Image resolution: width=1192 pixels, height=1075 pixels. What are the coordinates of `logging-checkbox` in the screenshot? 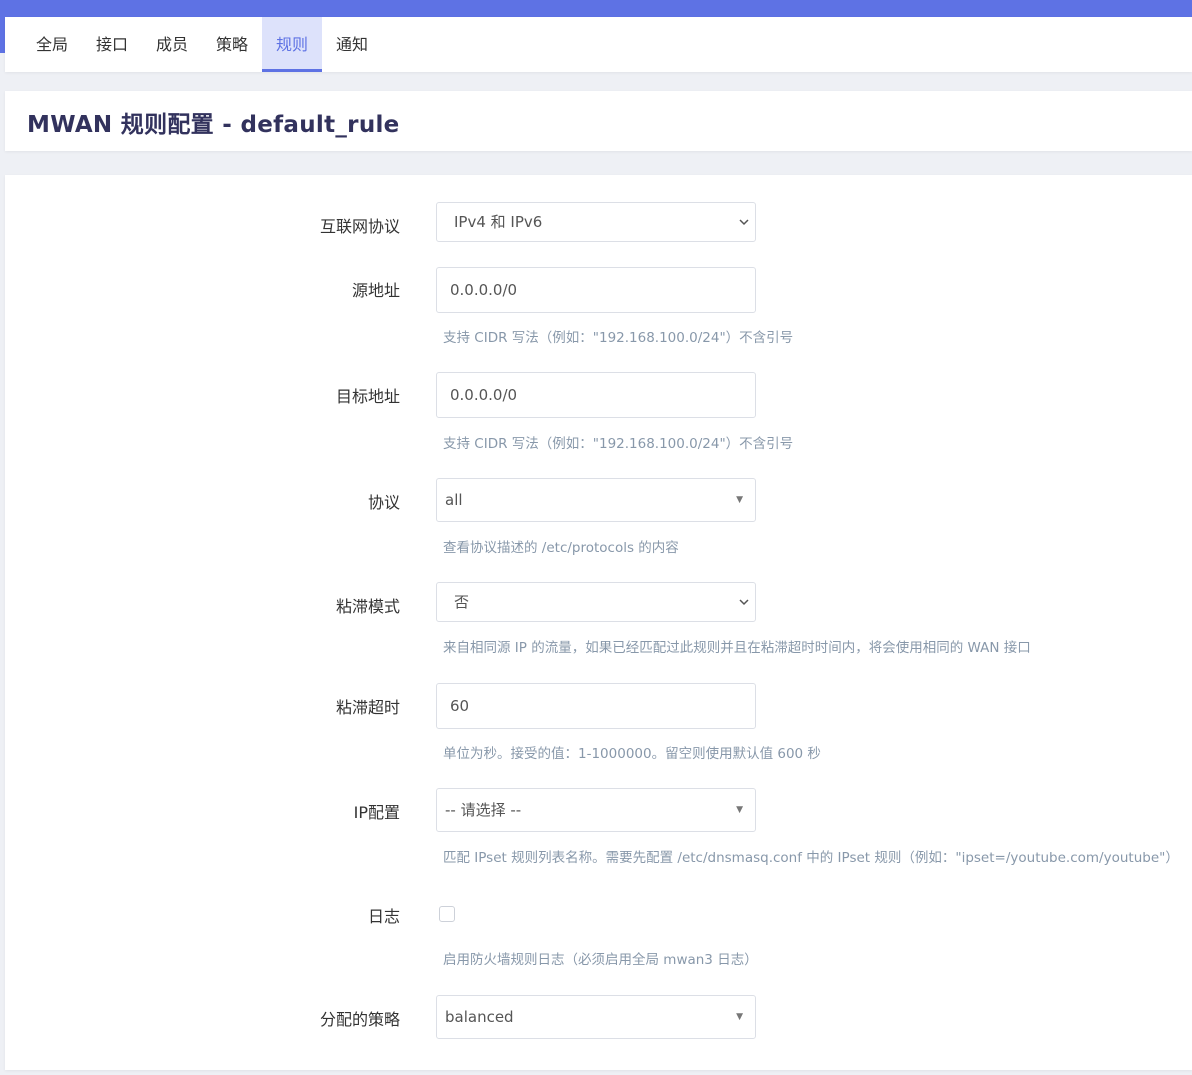 It's located at (447, 914).